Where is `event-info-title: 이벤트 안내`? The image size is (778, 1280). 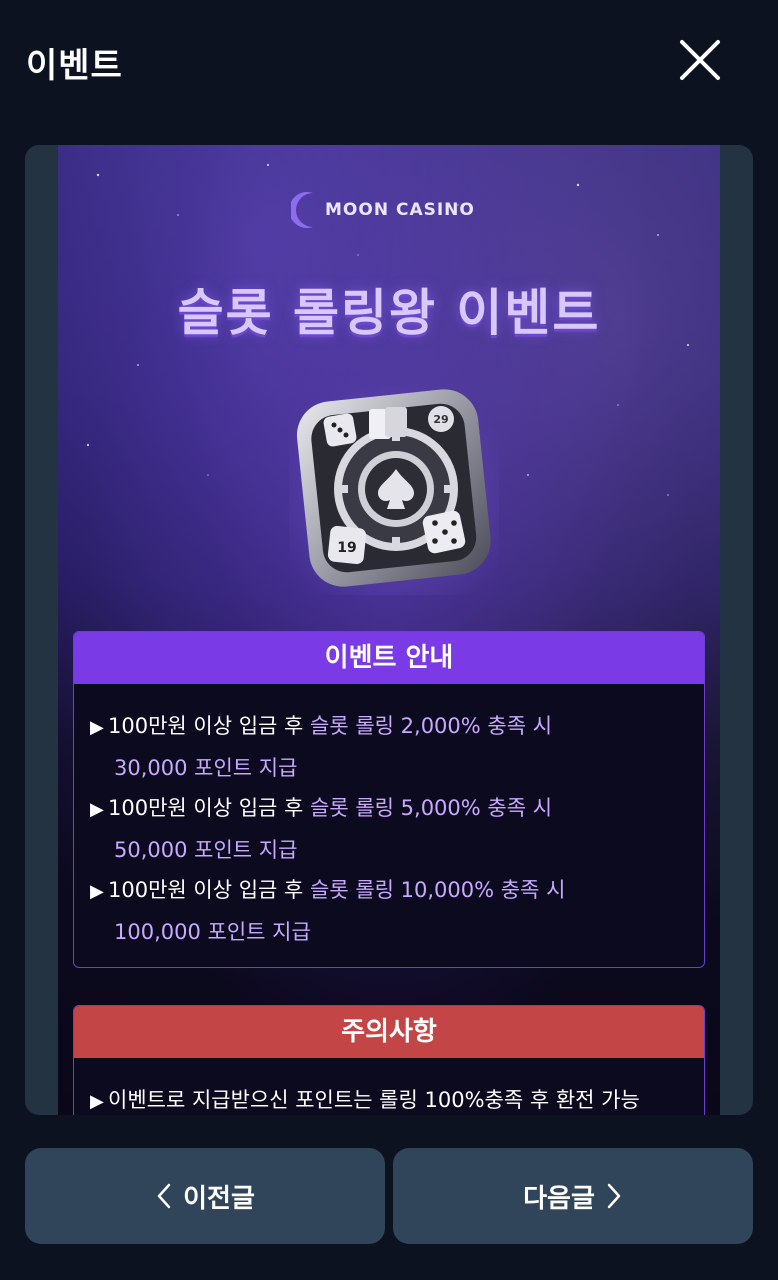
event-info-title: 이벤트 안내 is located at coordinates (389, 658).